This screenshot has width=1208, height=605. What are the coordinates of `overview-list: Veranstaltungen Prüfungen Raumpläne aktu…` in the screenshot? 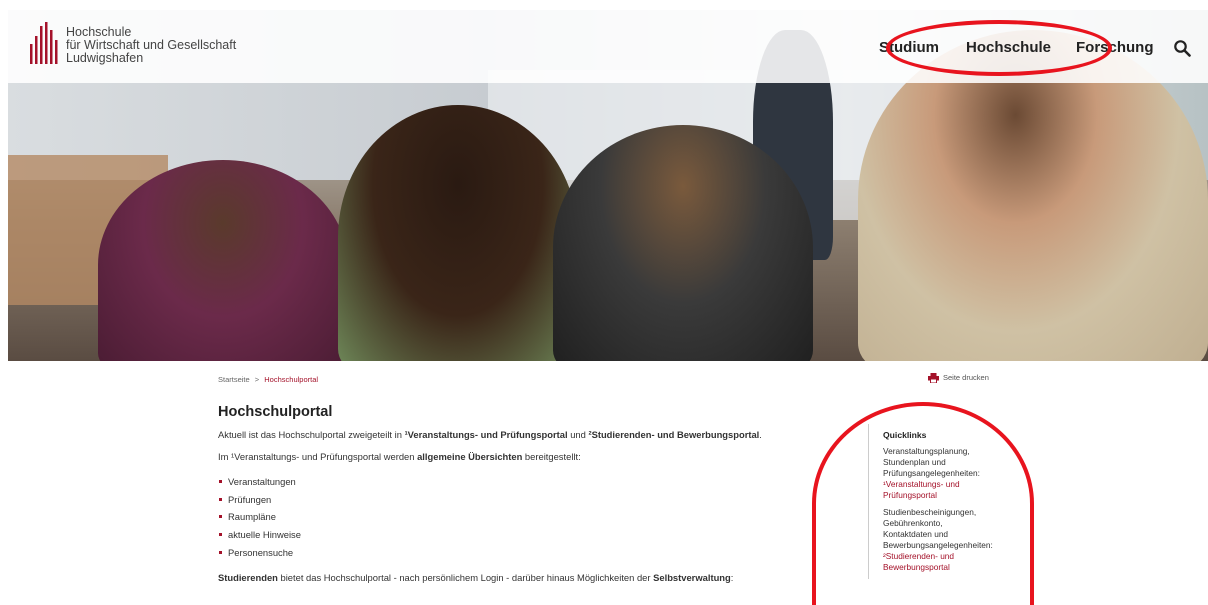 It's located at (518, 517).